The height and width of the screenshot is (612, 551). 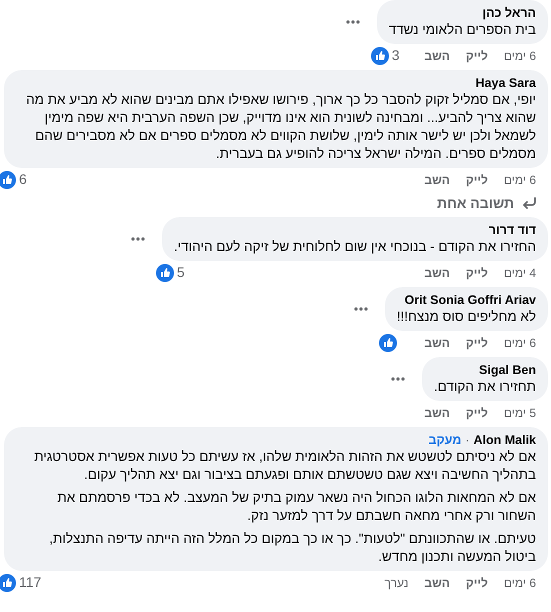 I want to click on edited-label: נערך, so click(x=396, y=583).